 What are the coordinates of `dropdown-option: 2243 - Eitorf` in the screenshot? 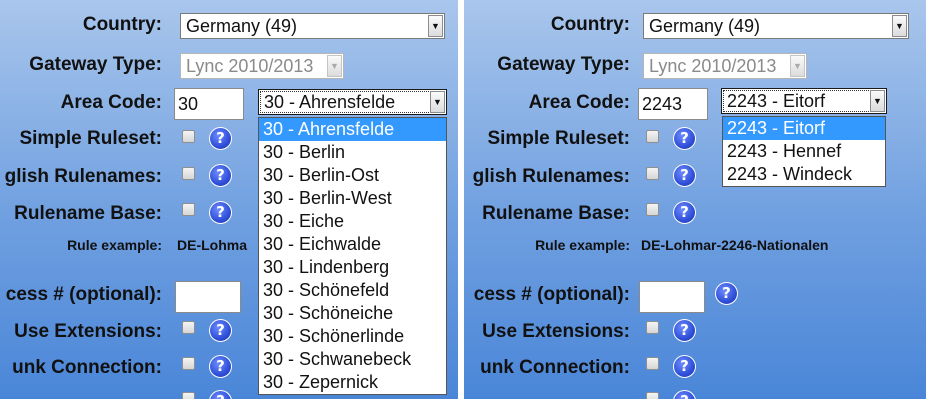 It's located at (804, 128).